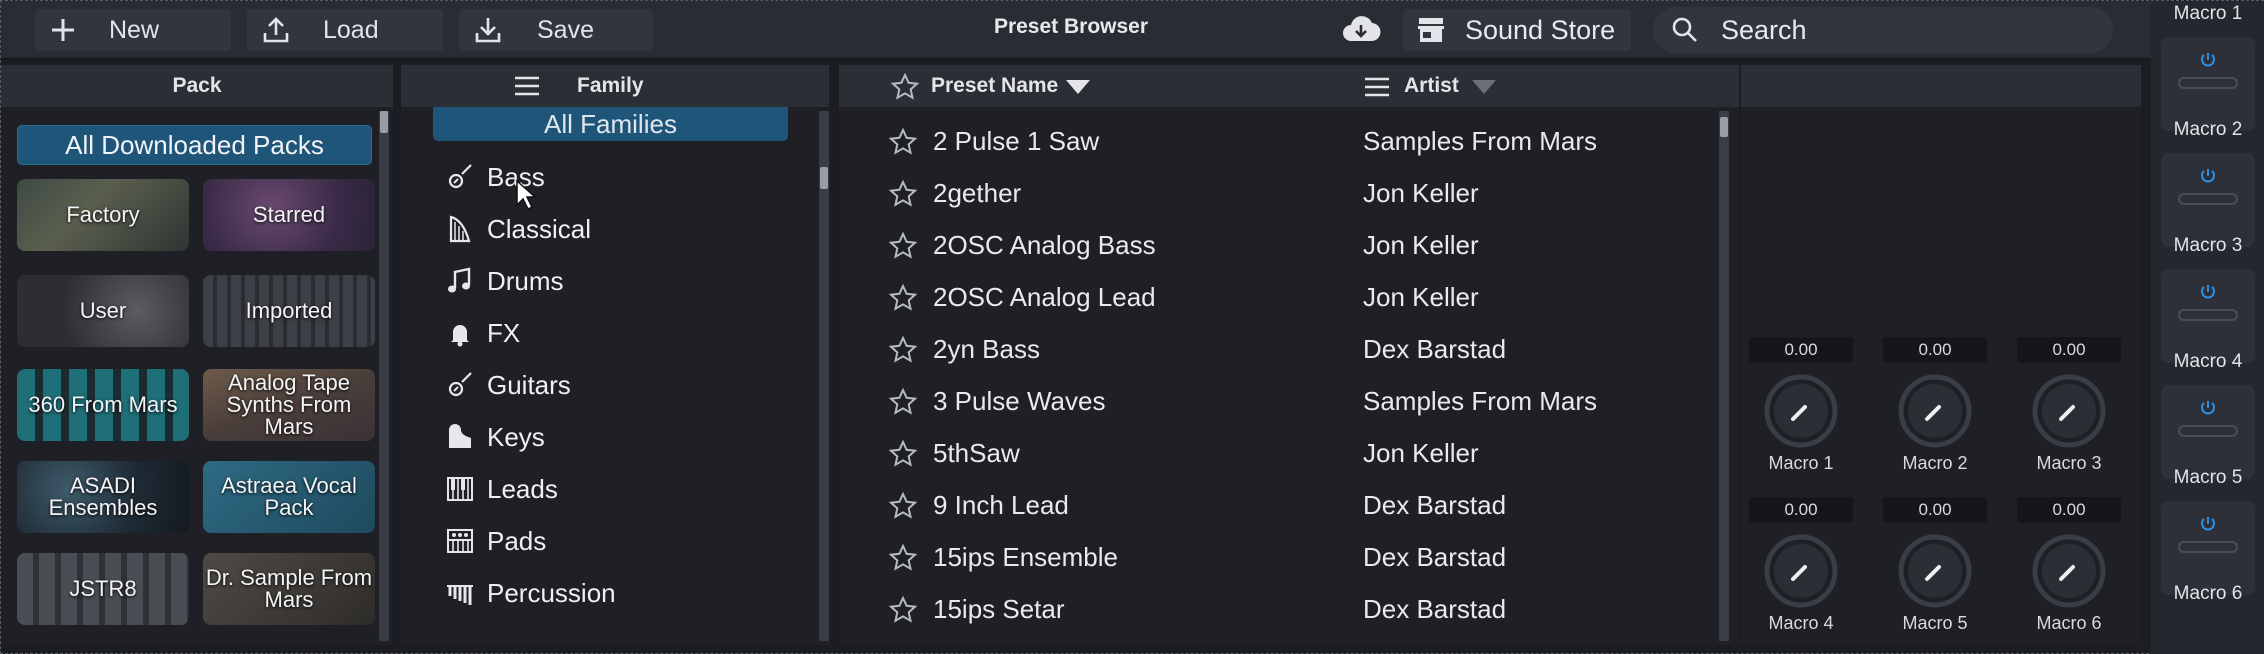 Image resolution: width=2264 pixels, height=654 pixels. I want to click on artist-menu-icon, so click(1377, 87).